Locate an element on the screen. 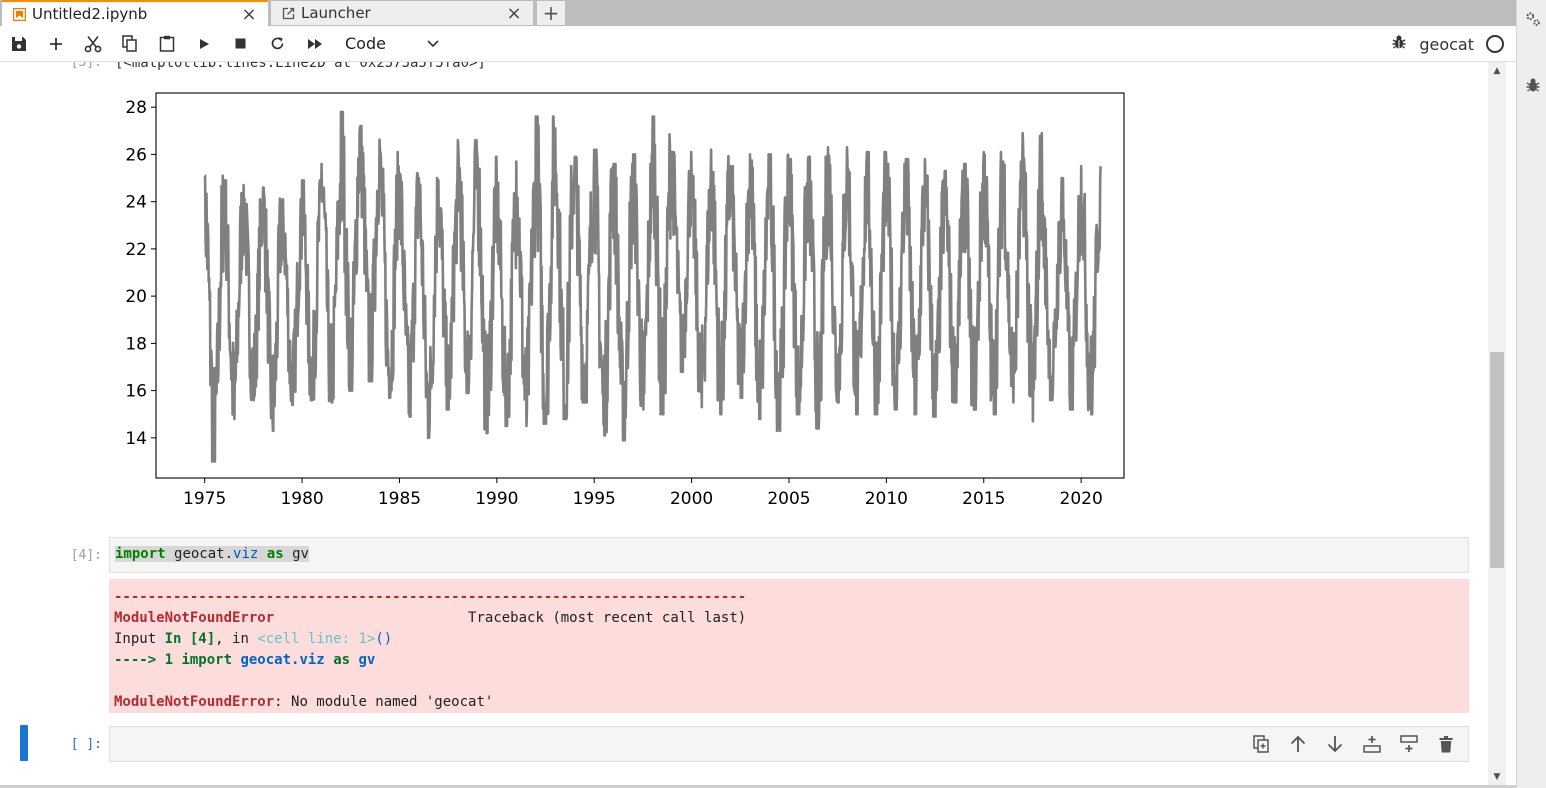  x-tick-label: 2010 is located at coordinates (886, 499).